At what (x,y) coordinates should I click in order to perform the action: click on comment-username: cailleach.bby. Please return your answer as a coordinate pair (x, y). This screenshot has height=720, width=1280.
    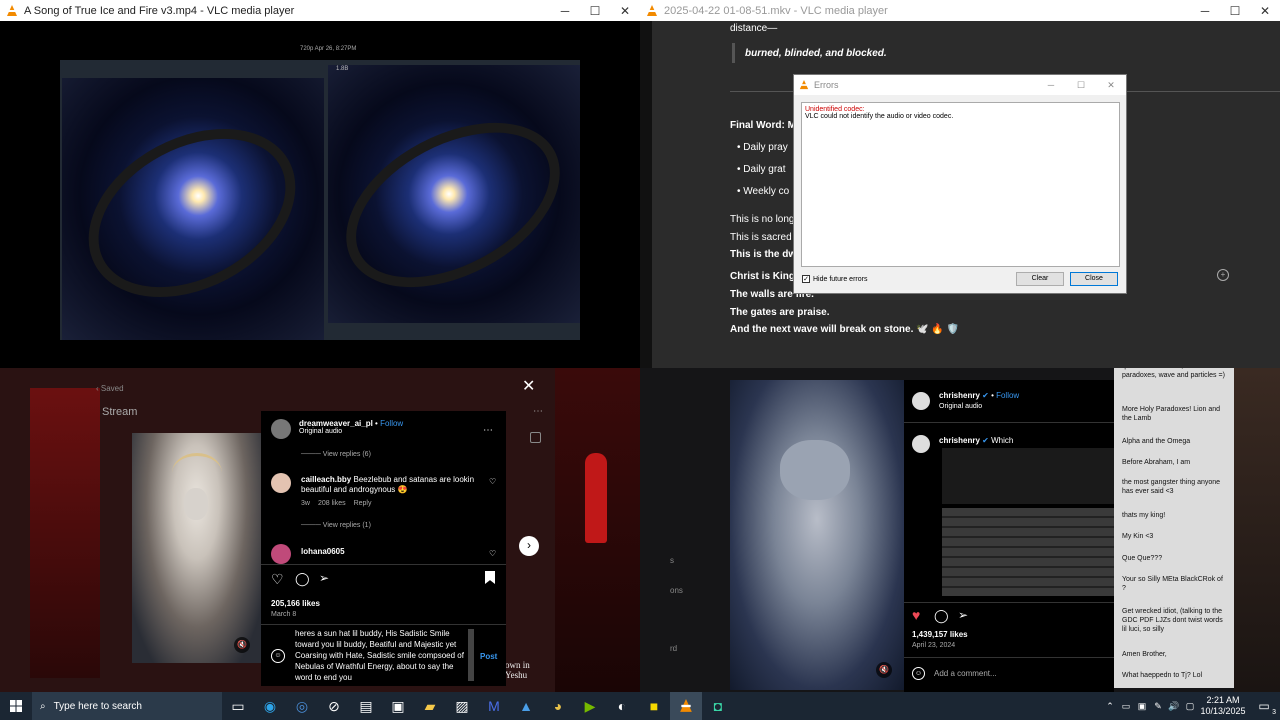
    Looking at the image, I should click on (326, 479).